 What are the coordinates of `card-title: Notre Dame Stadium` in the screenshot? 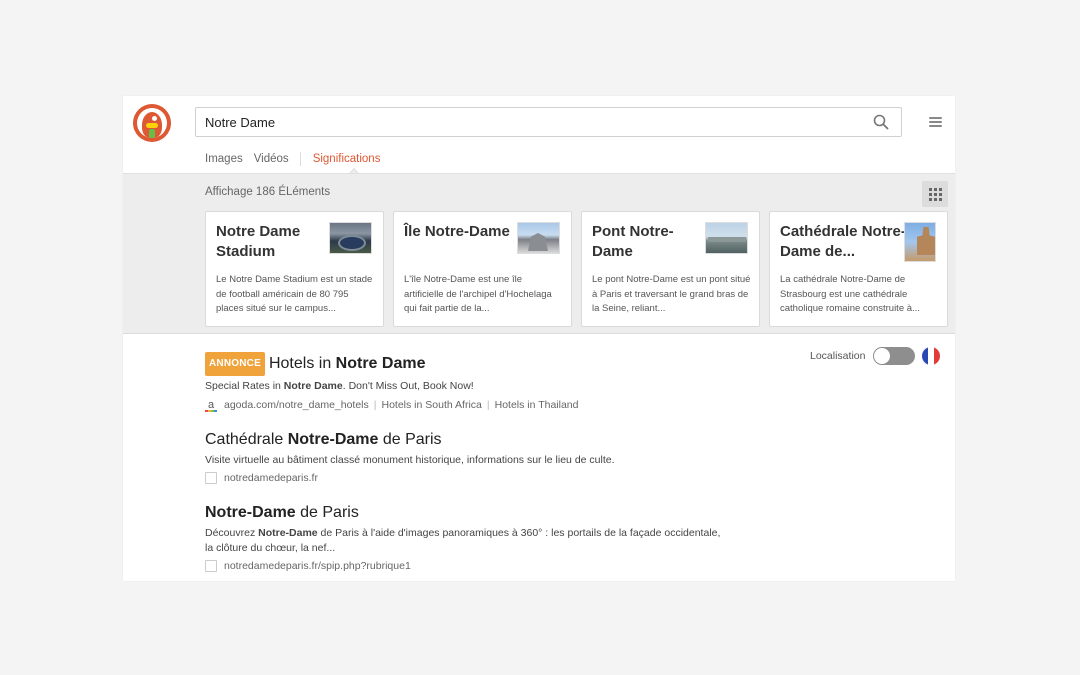 It's located at (258, 241).